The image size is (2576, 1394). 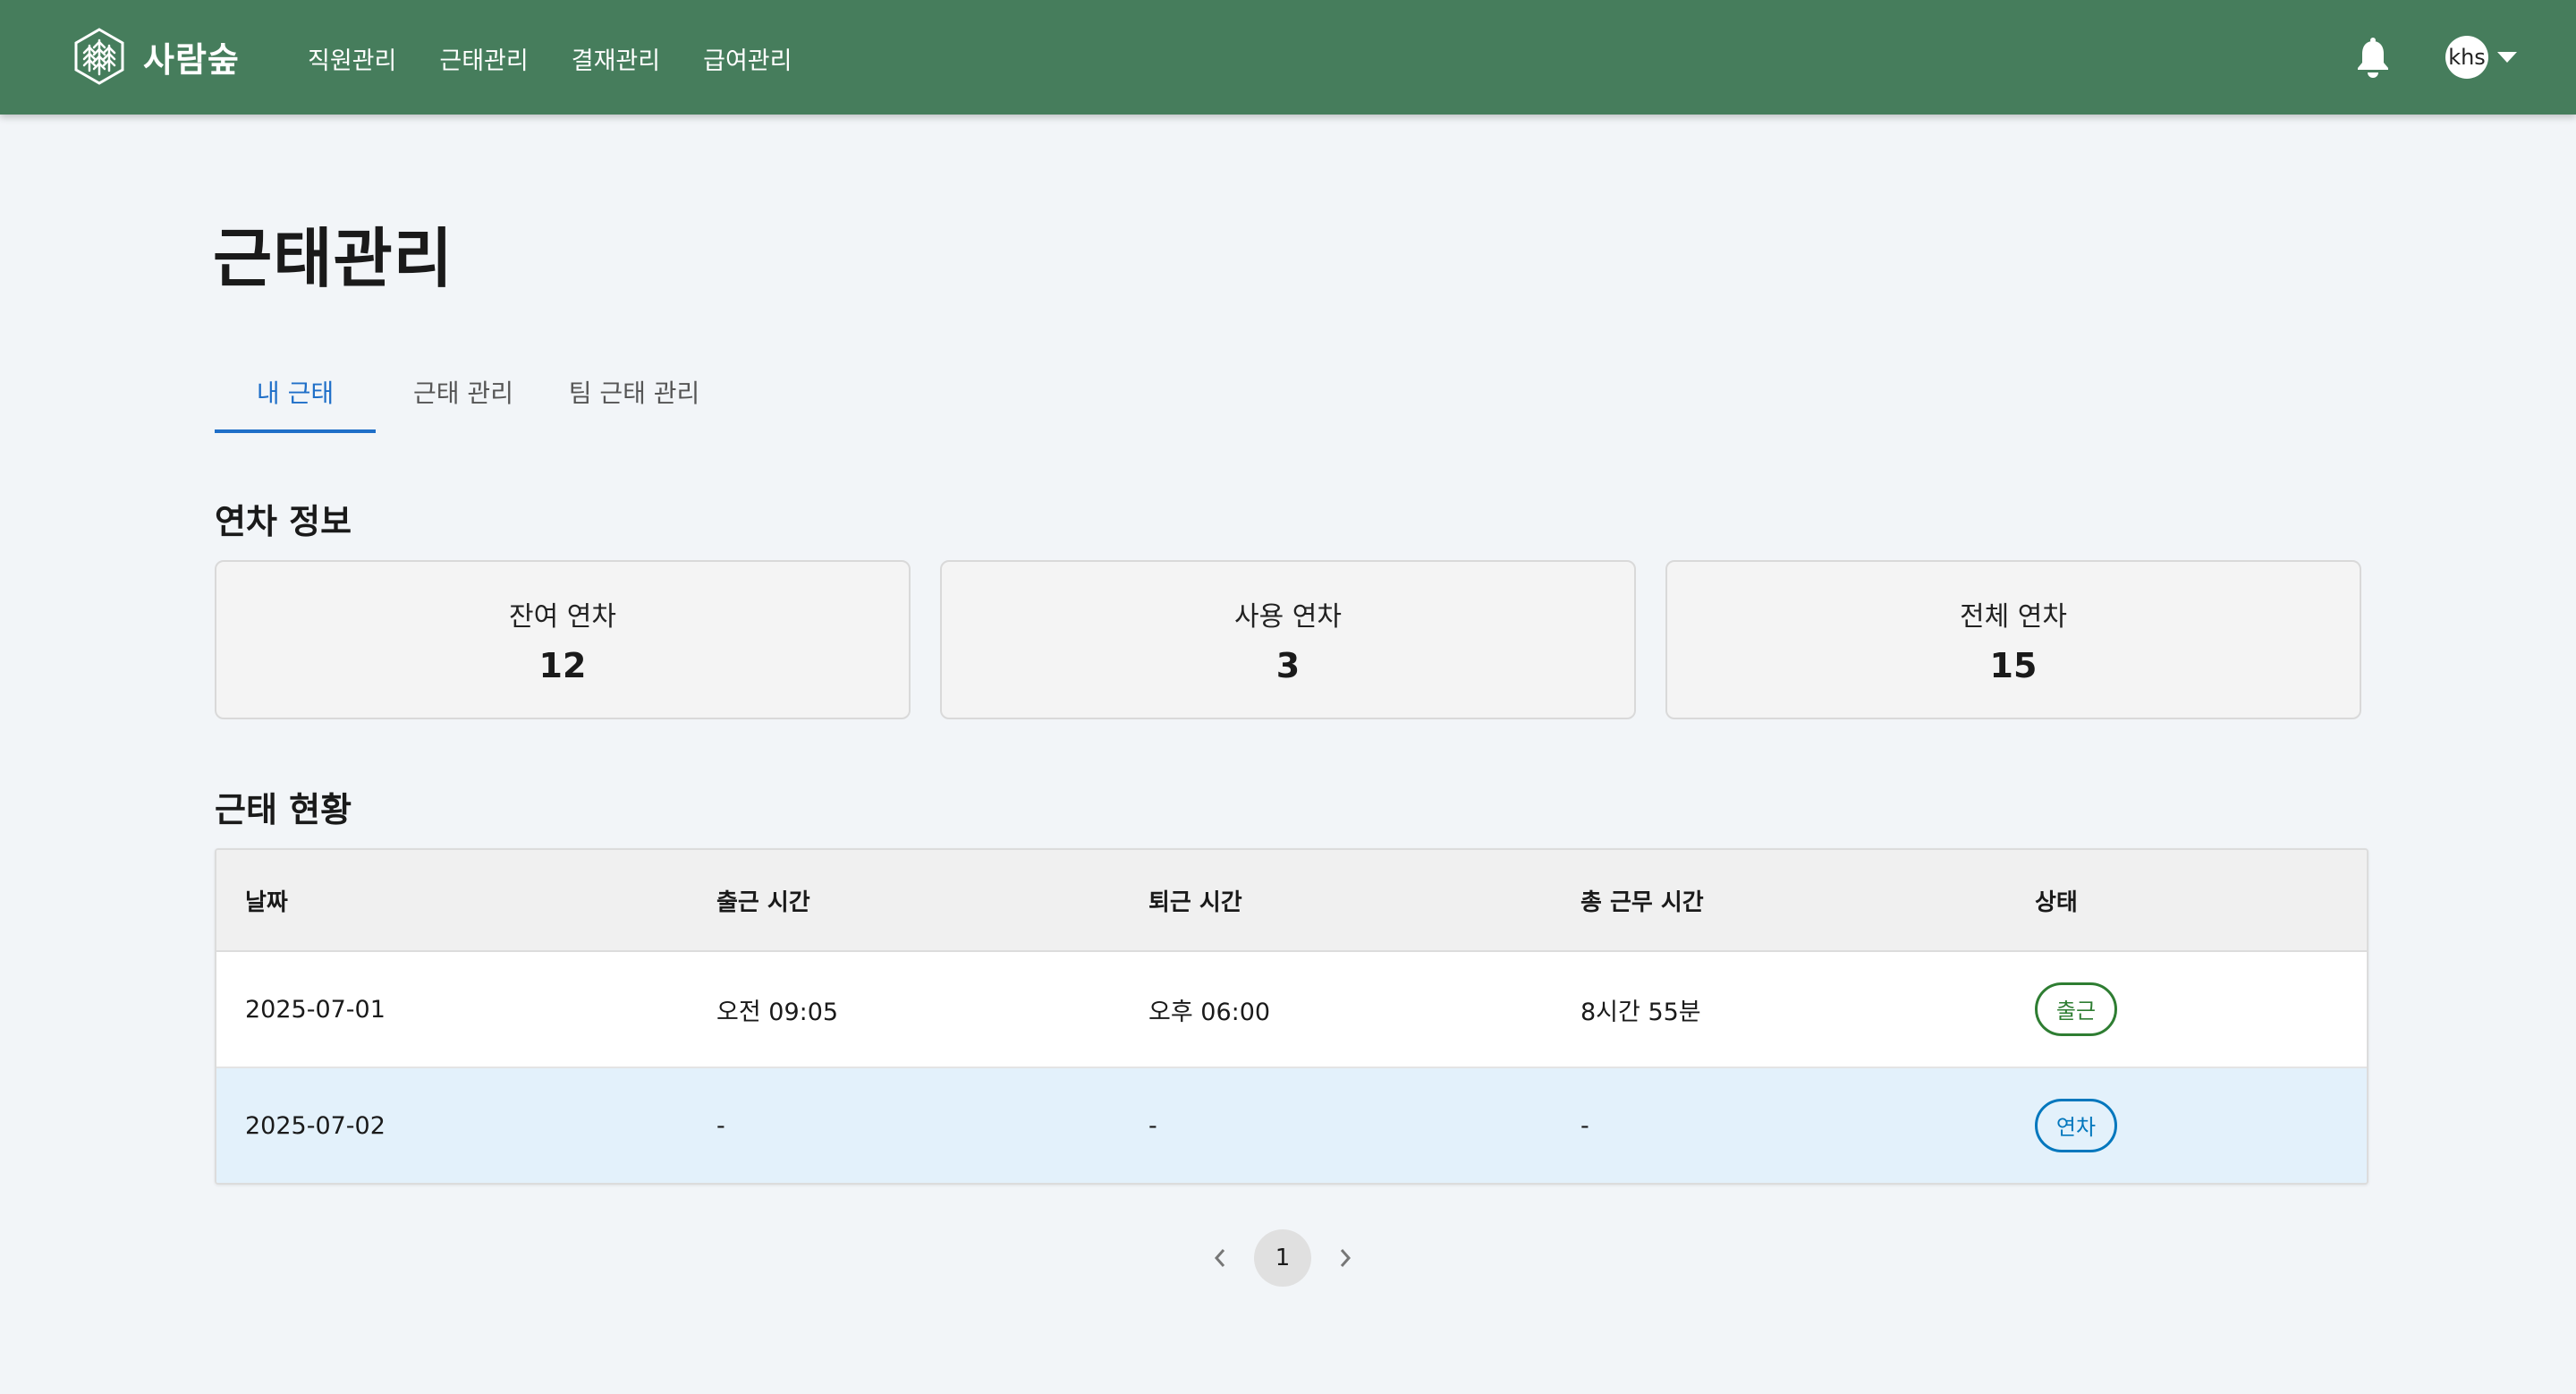 What do you see at coordinates (483, 59) in the screenshot?
I see `nav-attendance-management: 근태관리` at bounding box center [483, 59].